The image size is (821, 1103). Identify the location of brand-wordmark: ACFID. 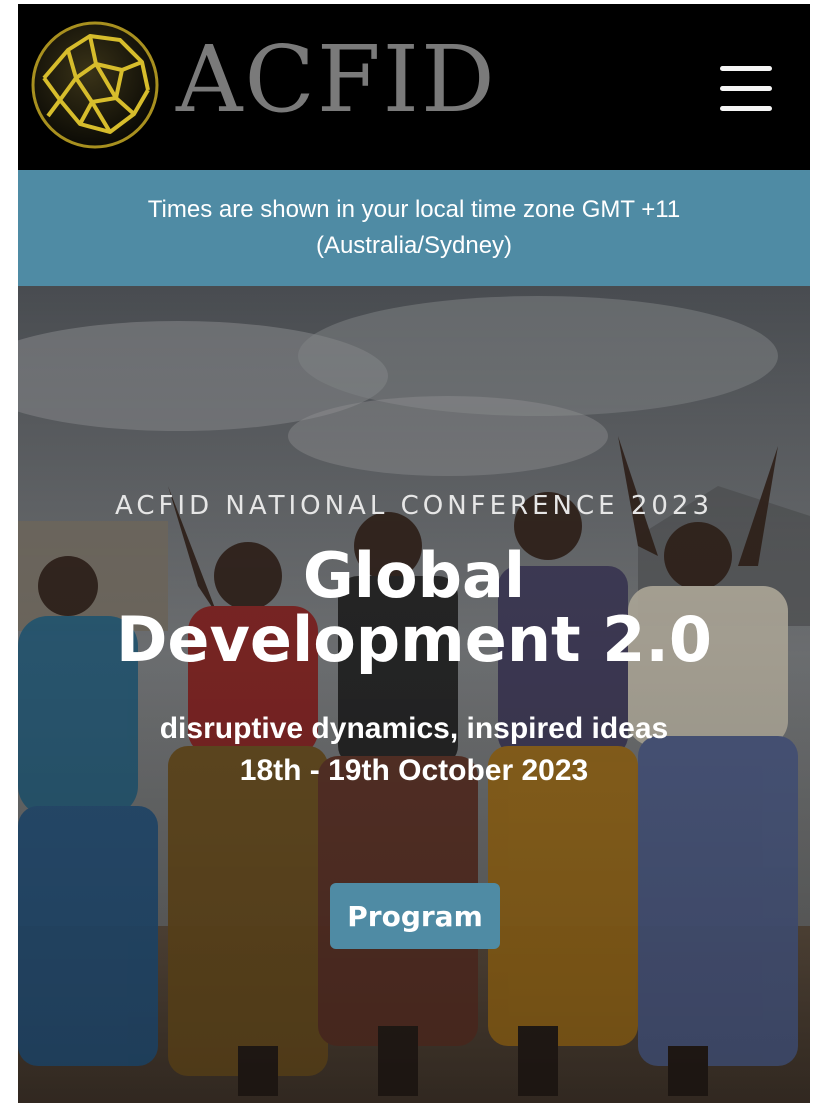
(336, 80).